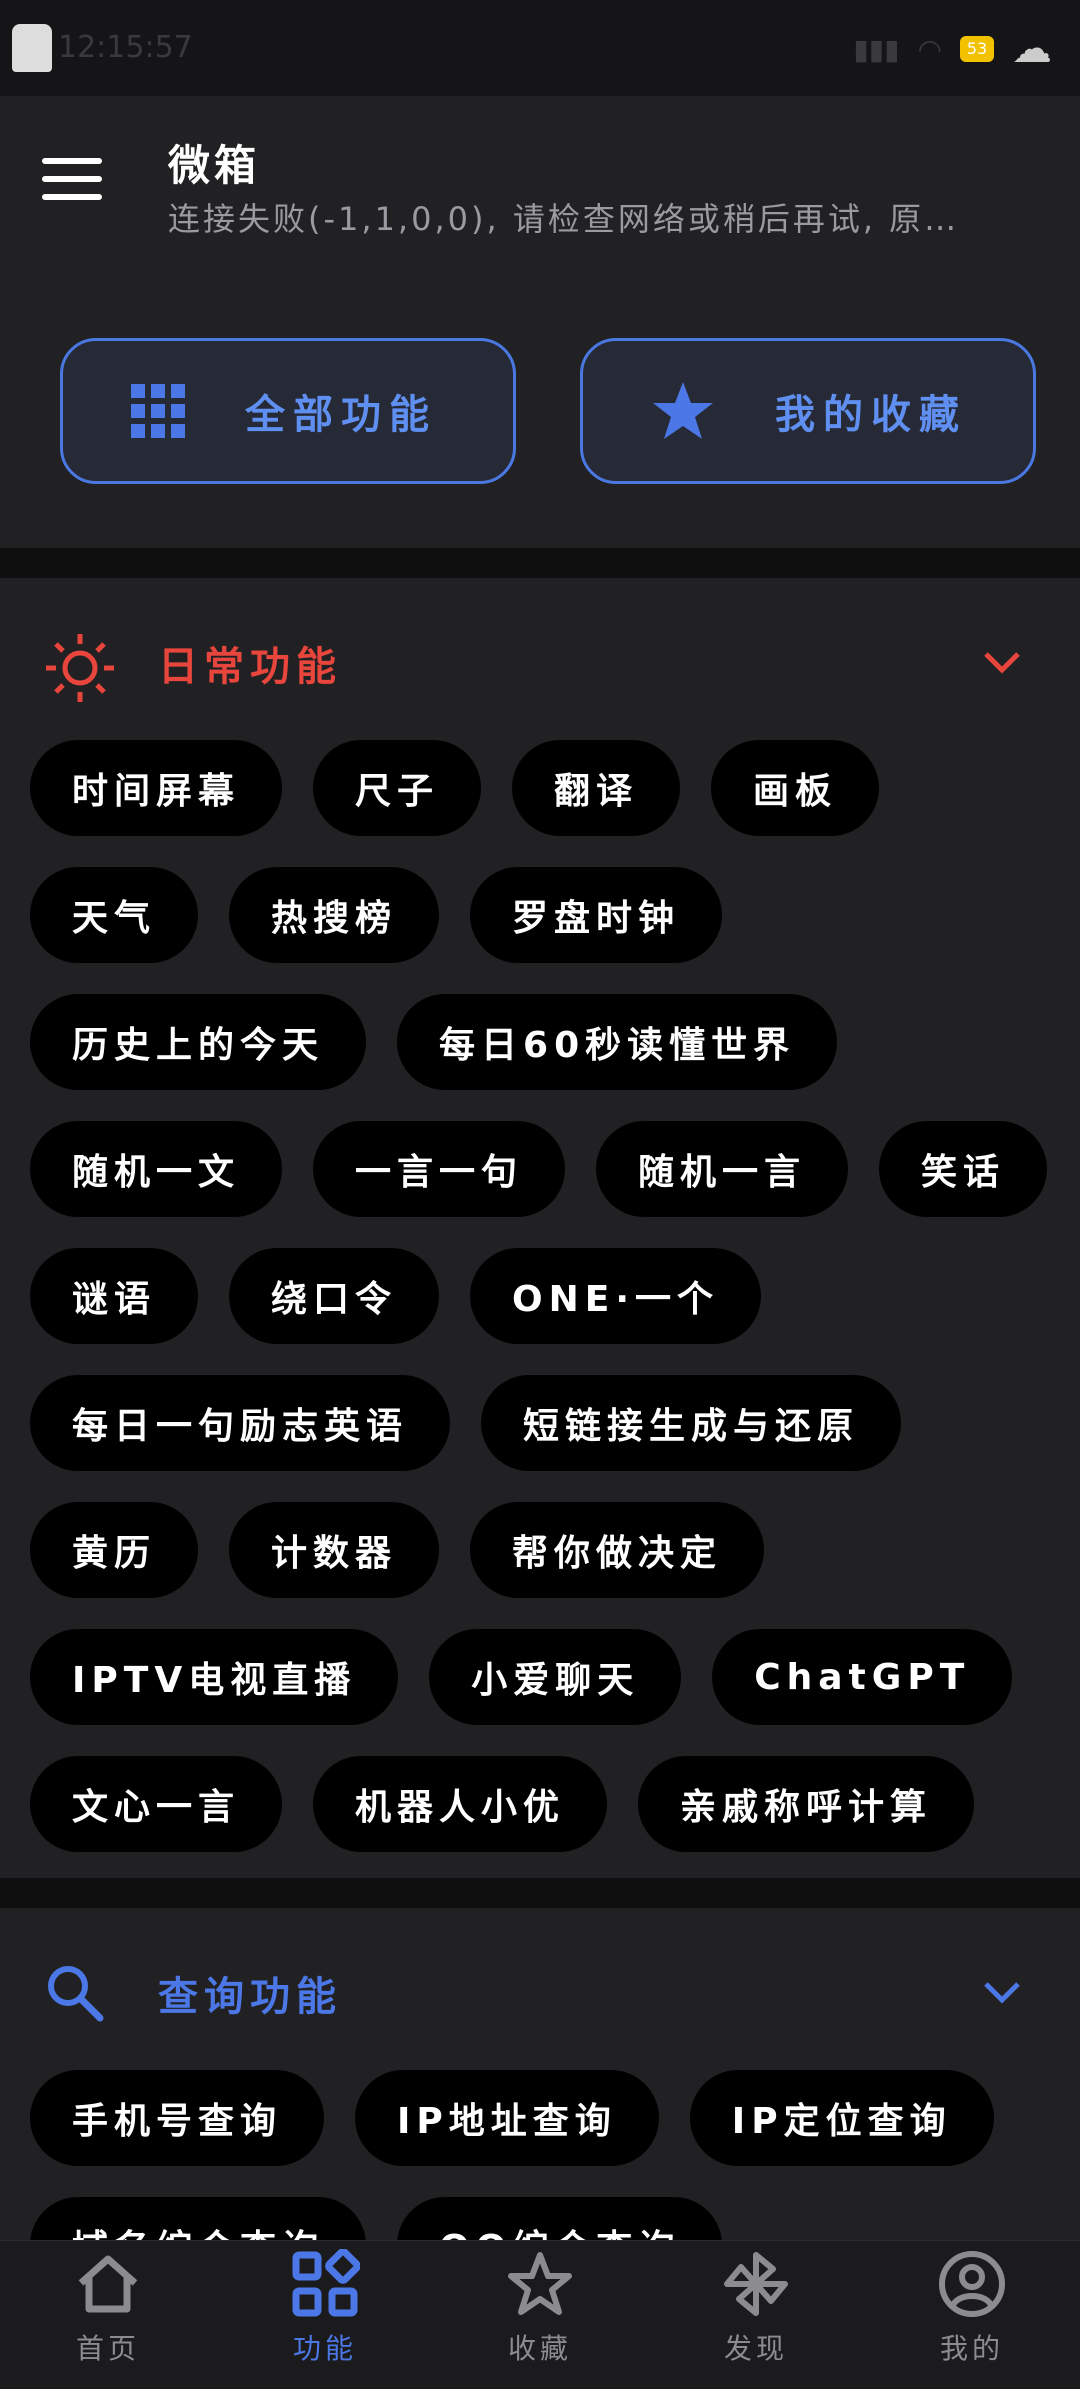 Image resolution: width=1080 pixels, height=2389 pixels. What do you see at coordinates (72, 161) in the screenshot?
I see `menu-icon` at bounding box center [72, 161].